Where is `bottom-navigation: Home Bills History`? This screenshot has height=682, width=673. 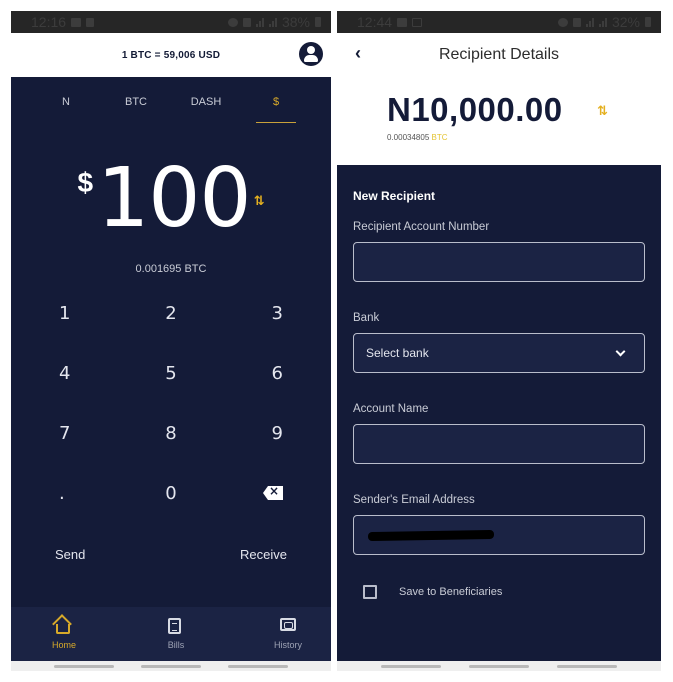 bottom-navigation: Home Bills History is located at coordinates (171, 634).